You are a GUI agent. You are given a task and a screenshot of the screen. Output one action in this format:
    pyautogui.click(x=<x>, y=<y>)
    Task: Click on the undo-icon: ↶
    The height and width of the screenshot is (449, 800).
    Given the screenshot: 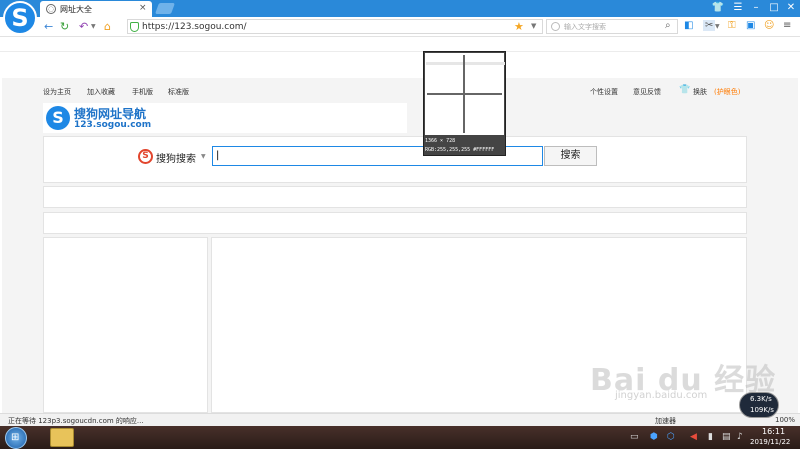 What is the action you would take?
    pyautogui.click(x=83, y=26)
    